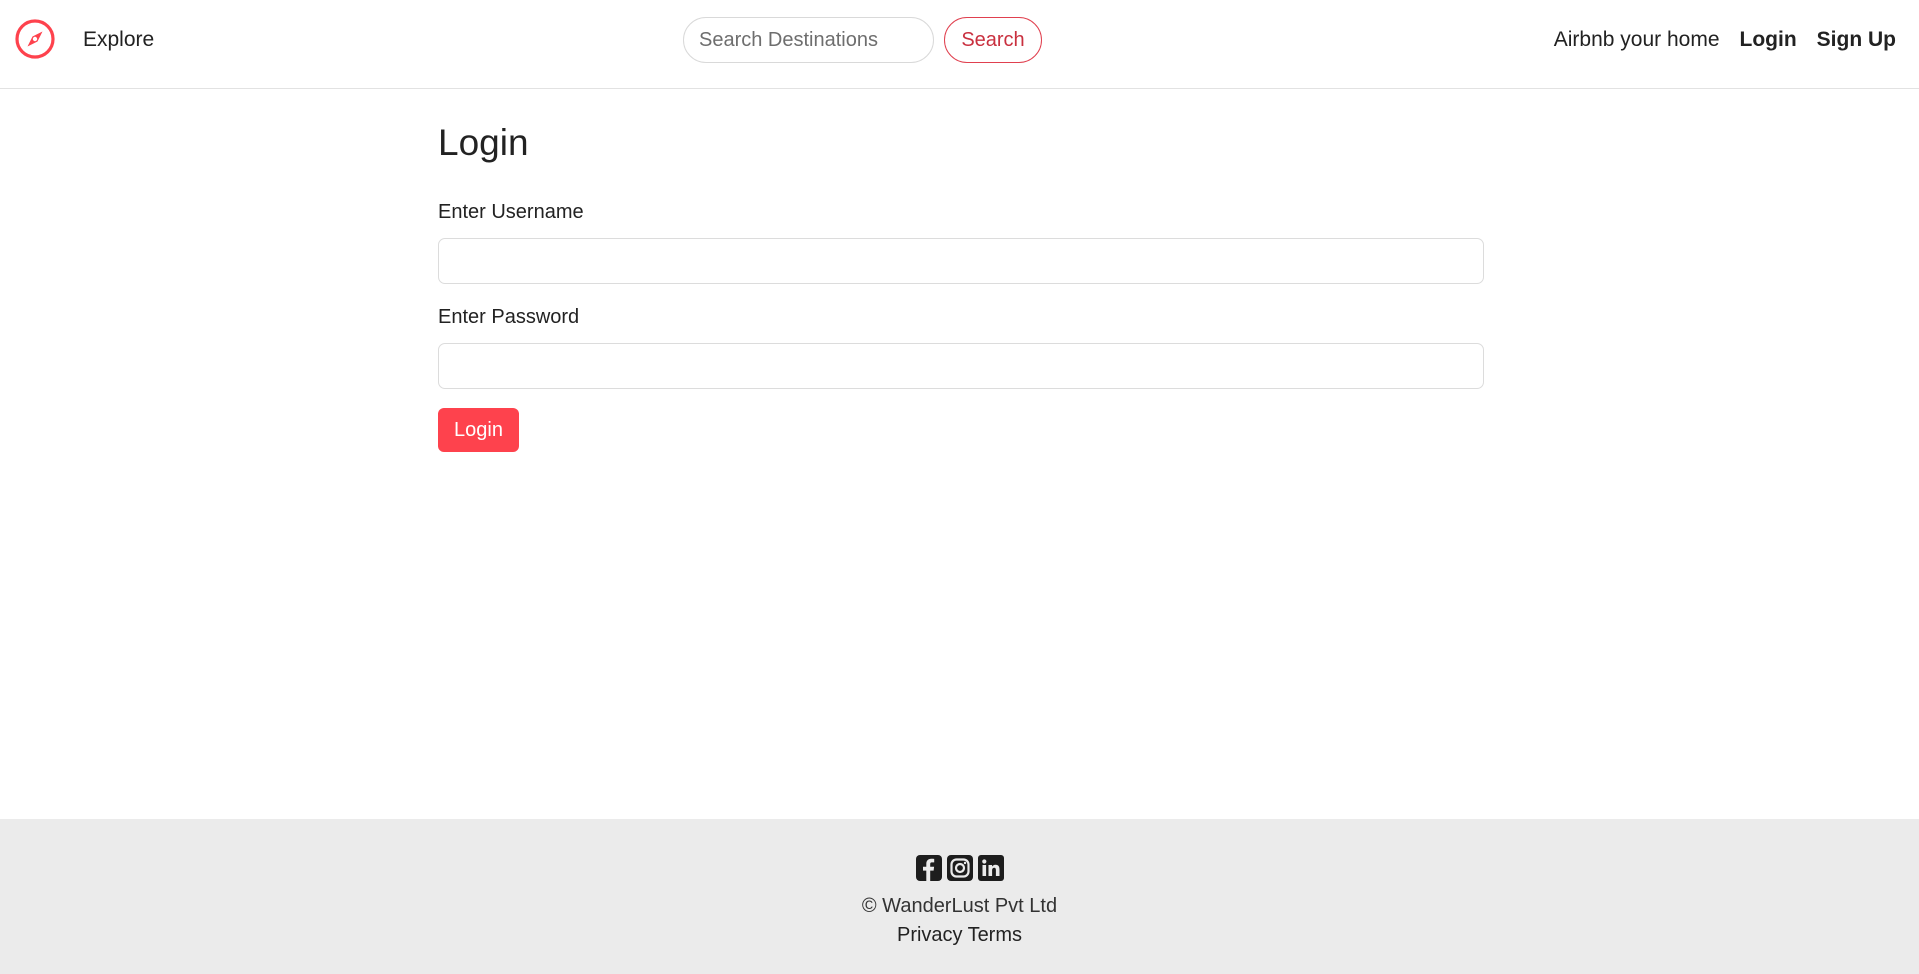 The height and width of the screenshot is (974, 1919). I want to click on nav-host-link: Airbnb your home, so click(1637, 40).